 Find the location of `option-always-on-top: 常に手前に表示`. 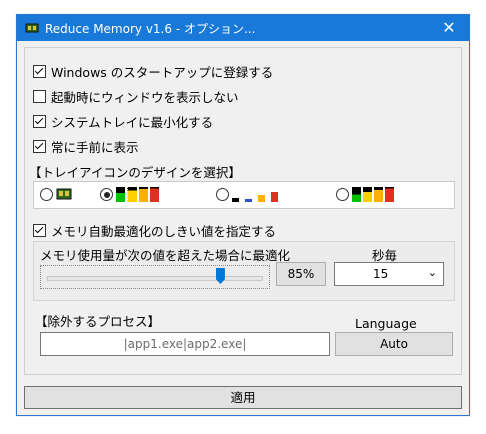

option-always-on-top: 常に手前に表示 is located at coordinates (86, 146).